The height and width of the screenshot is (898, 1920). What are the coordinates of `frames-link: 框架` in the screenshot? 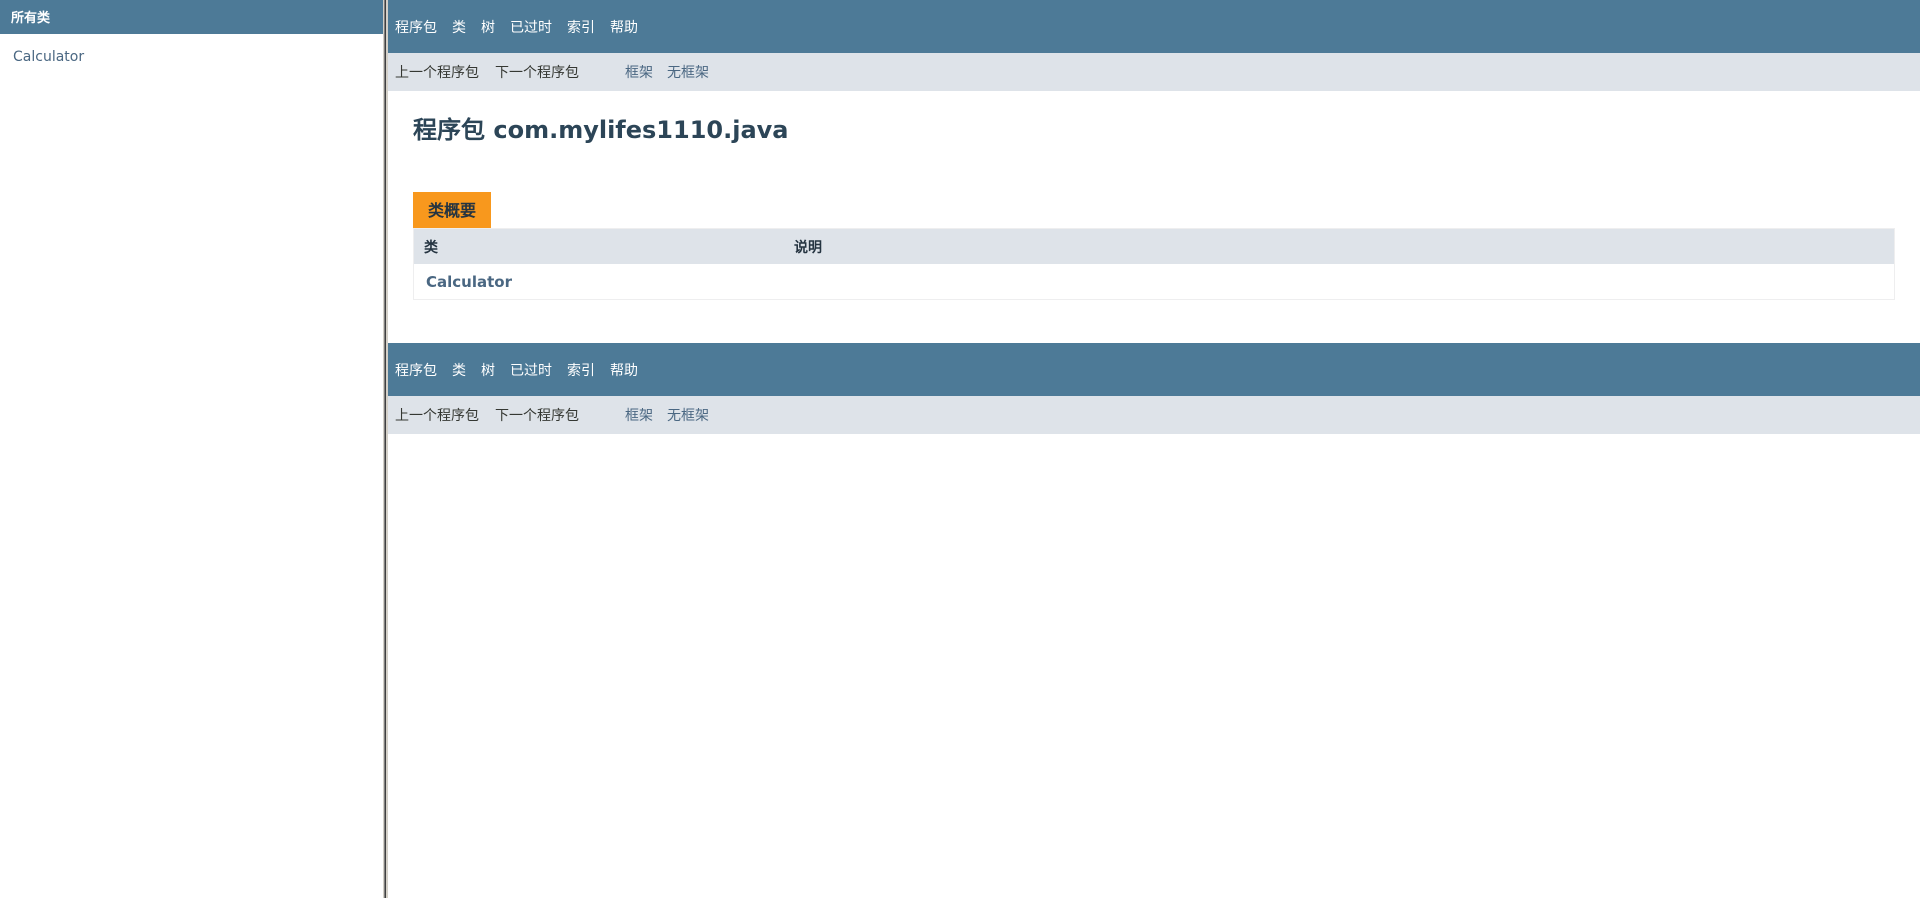 It's located at (639, 72).